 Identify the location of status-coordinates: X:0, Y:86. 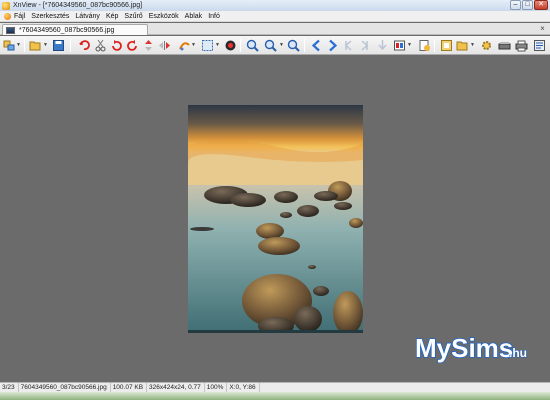
(243, 387).